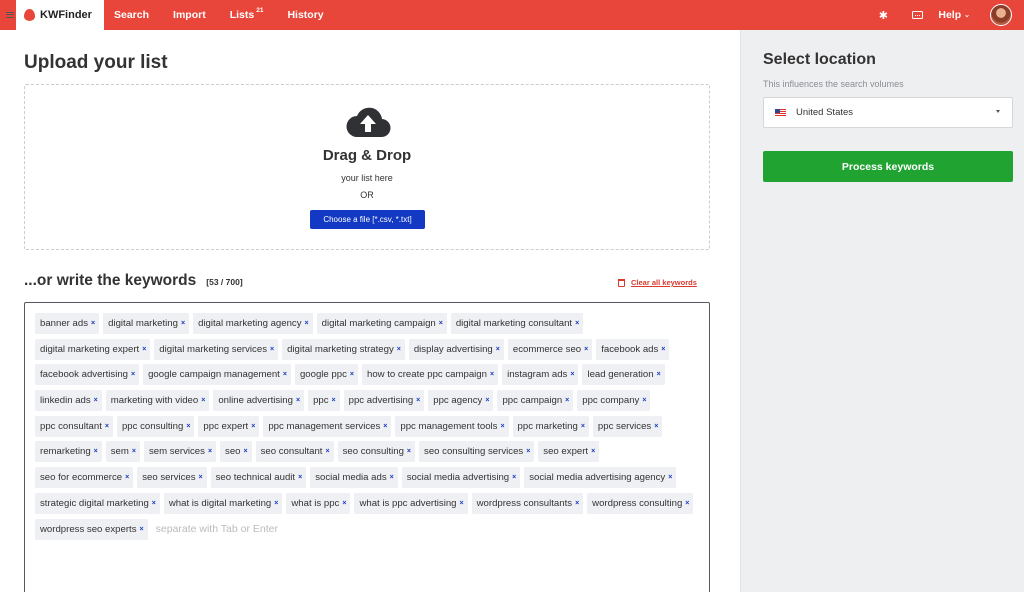 The height and width of the screenshot is (592, 1024). What do you see at coordinates (550, 426) in the screenshot?
I see `keyword-tag: ppc marketing ×` at bounding box center [550, 426].